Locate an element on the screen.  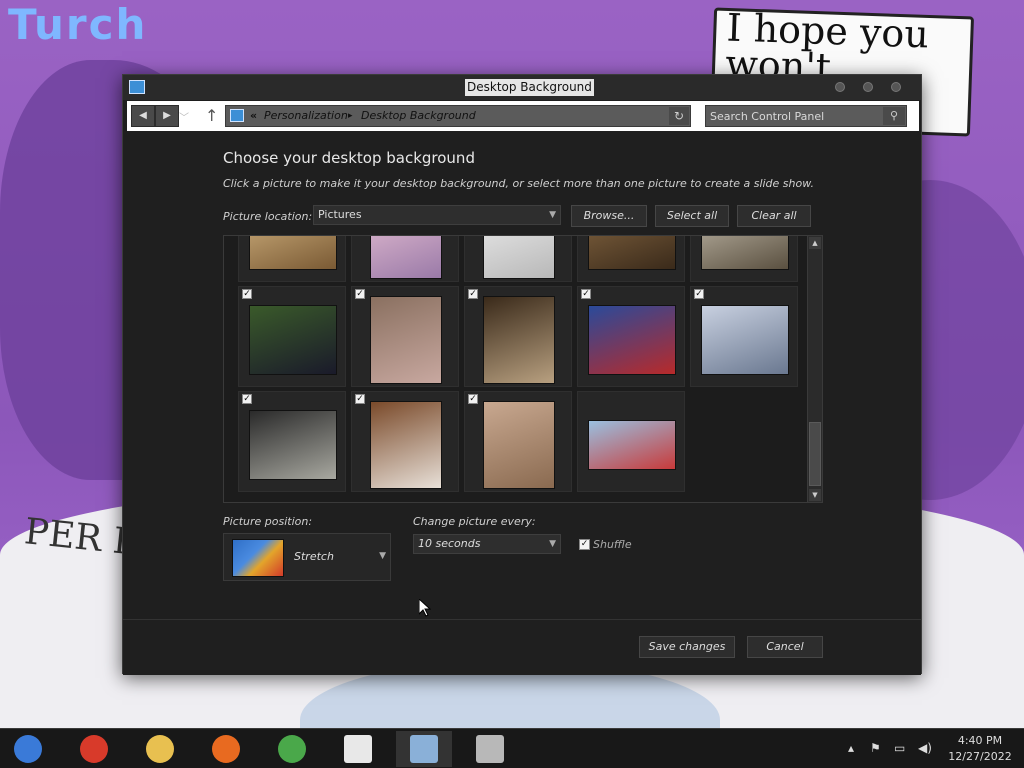
system-clock: 4:40 PM 12/27/2022 is located at coordinates (980, 749).